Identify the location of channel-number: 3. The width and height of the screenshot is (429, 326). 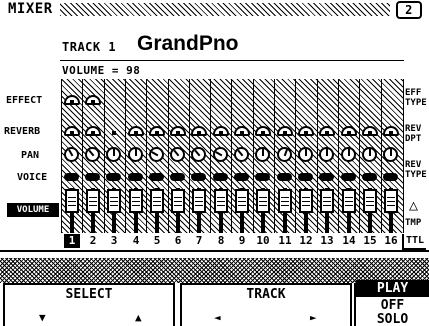
(114, 241).